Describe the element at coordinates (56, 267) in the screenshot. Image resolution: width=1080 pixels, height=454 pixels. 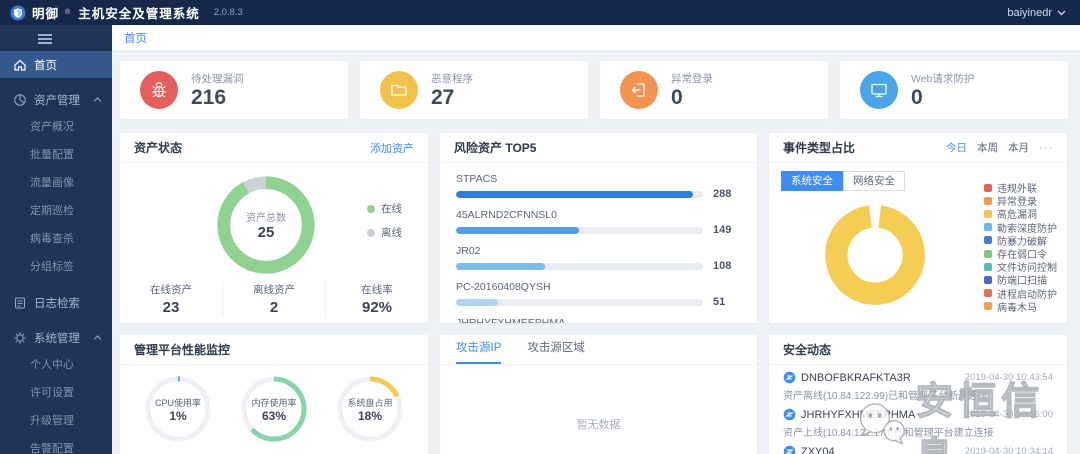
I see `sidebar-item-group-tags: 分组标签` at that location.